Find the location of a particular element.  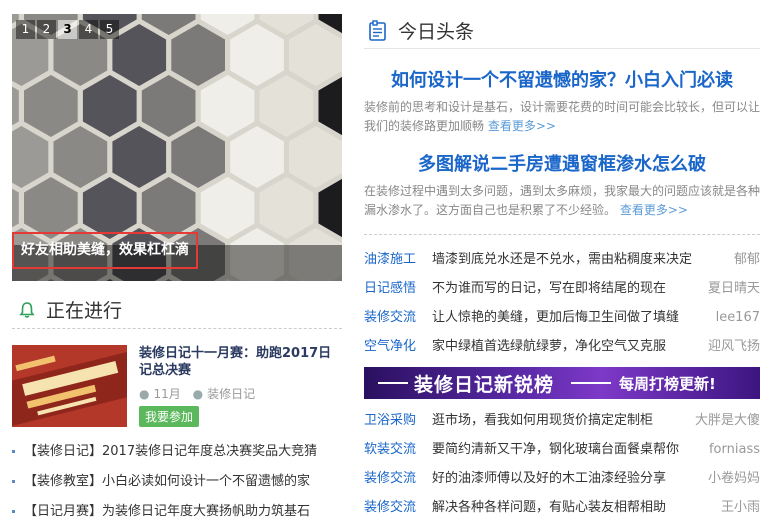

news-title: 墙漆到底兑水还是不兑水，需由粘稠度来决定 is located at coordinates (562, 259).